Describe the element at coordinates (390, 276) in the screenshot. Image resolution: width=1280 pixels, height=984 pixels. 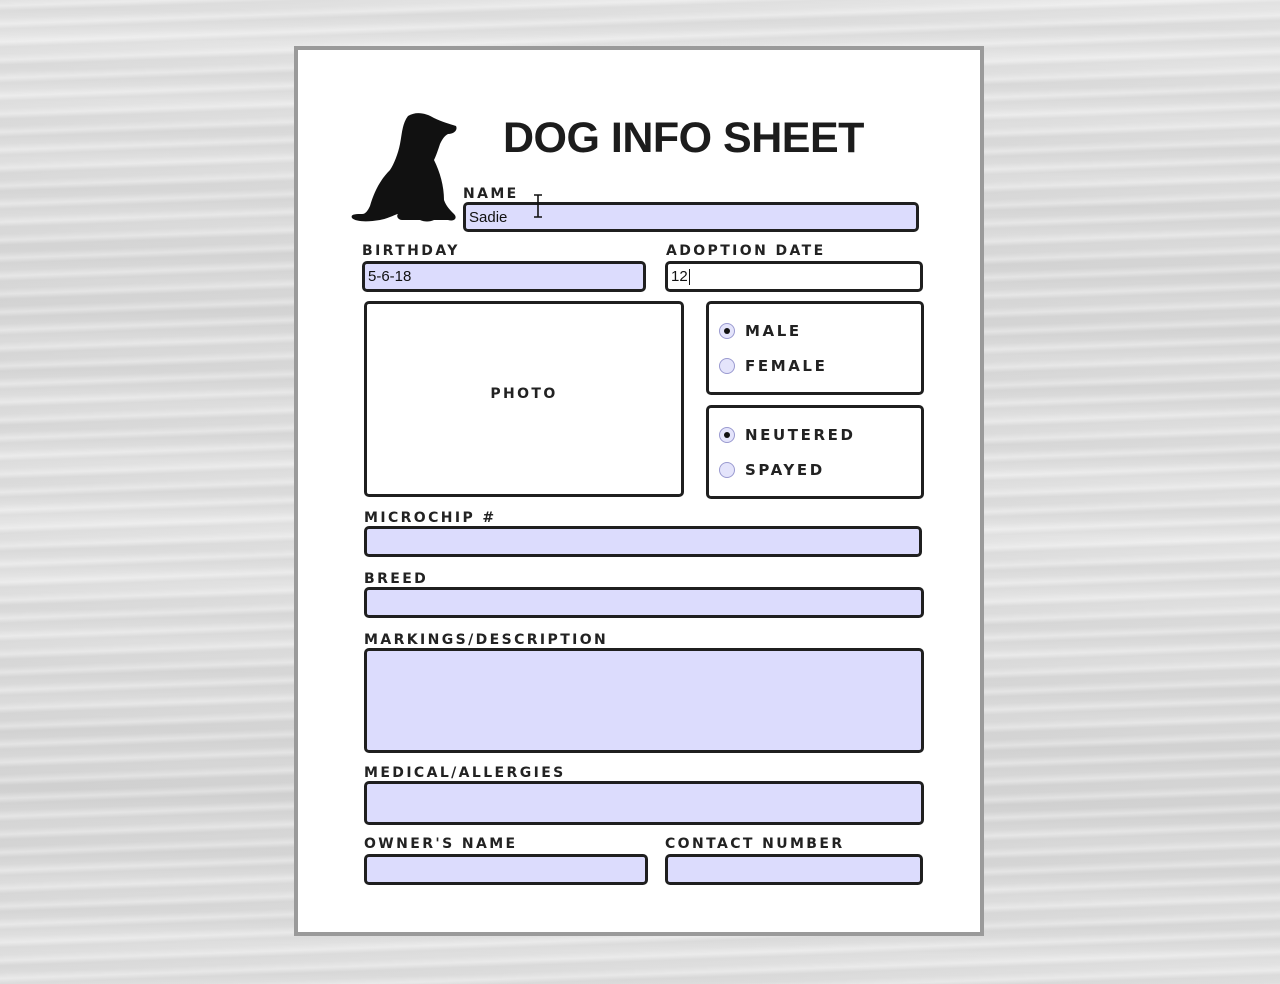
I see `birthday-value: 5-6-18` at that location.